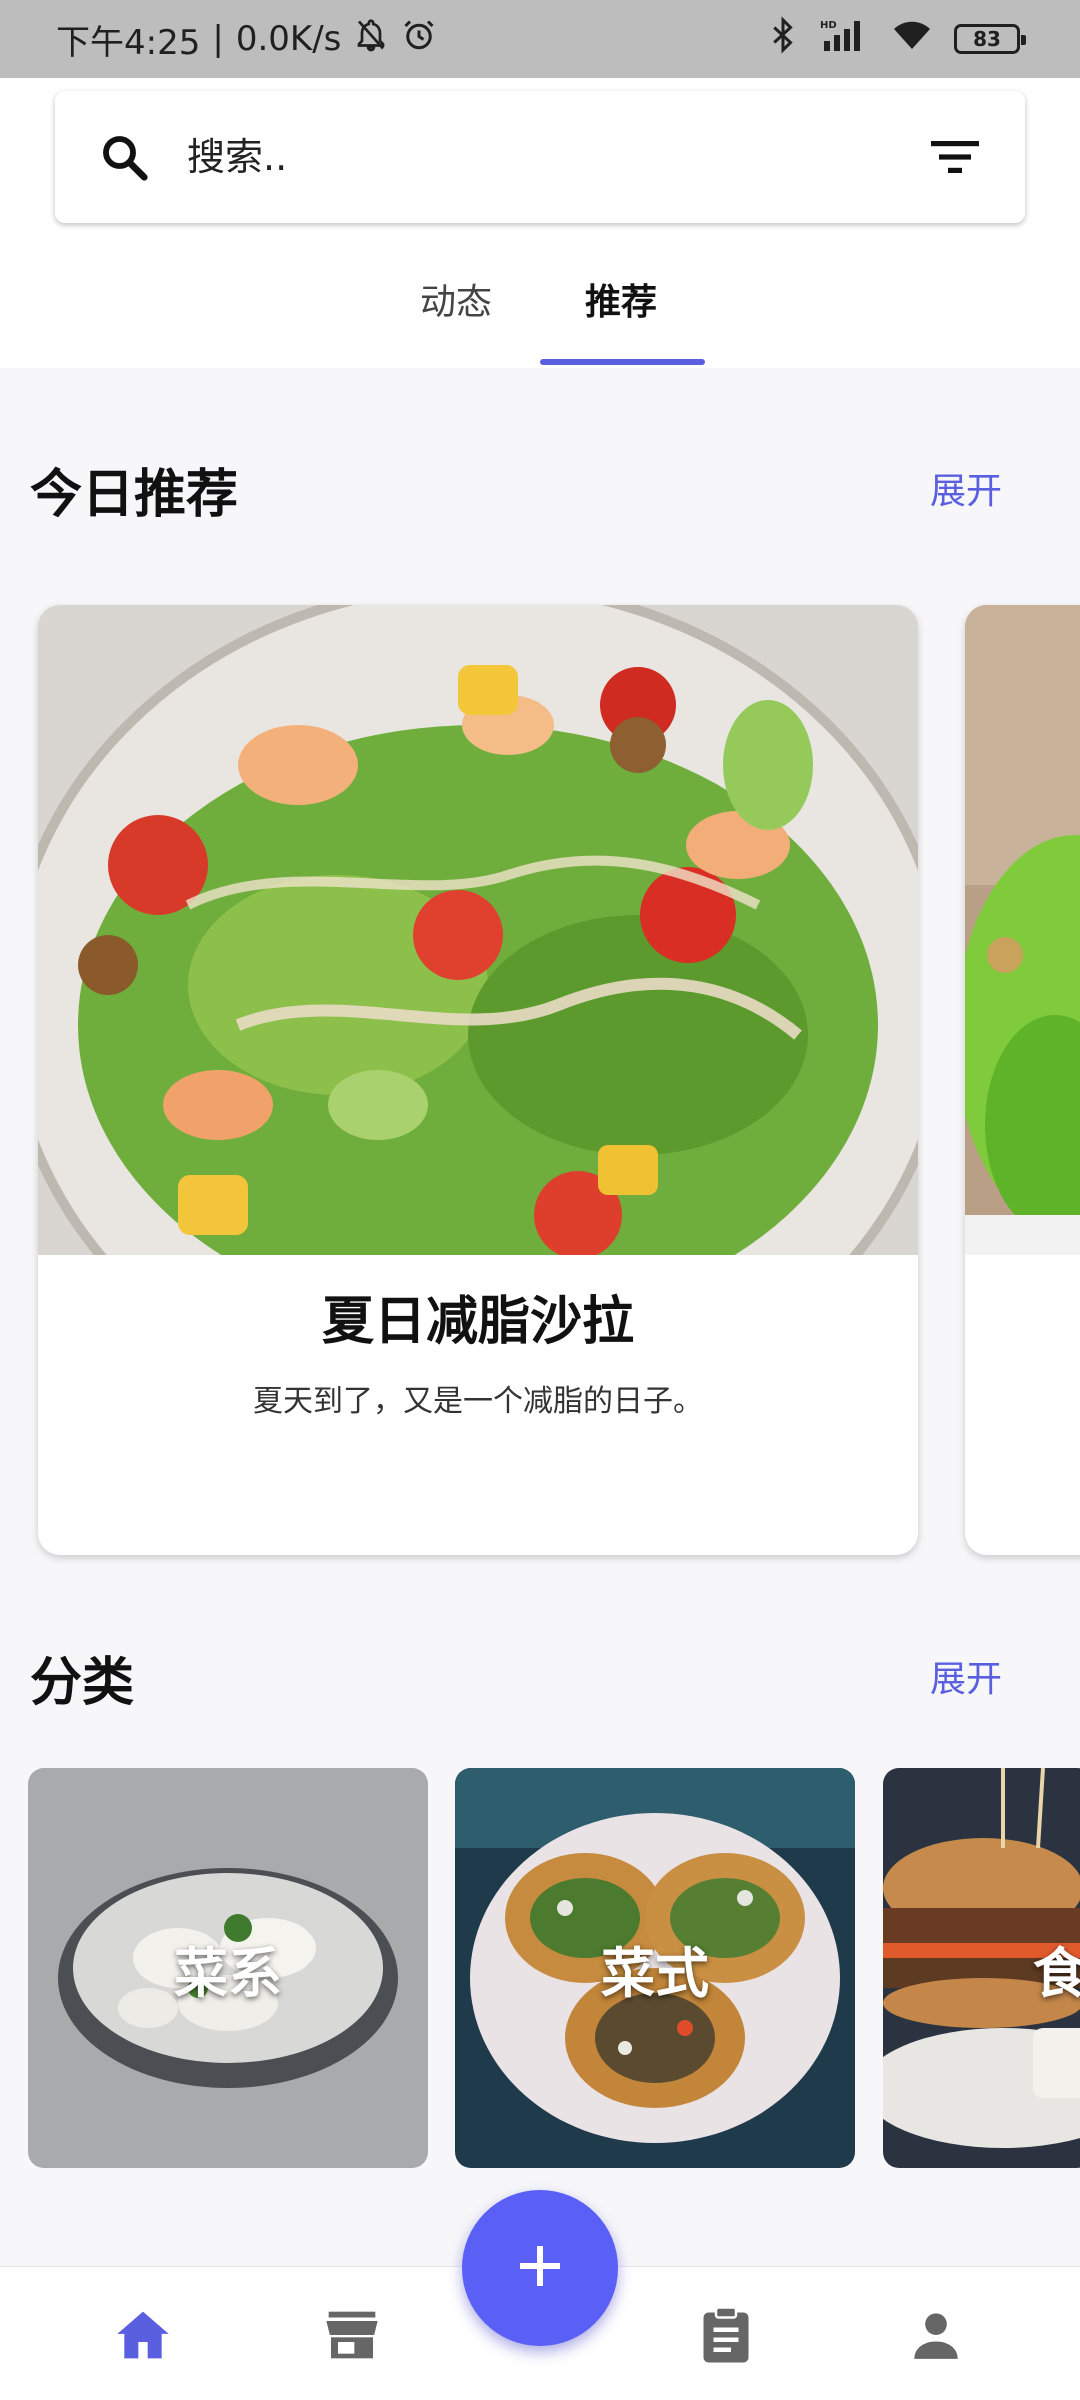  I want to click on tab-recommend: 推荐, so click(621, 299).